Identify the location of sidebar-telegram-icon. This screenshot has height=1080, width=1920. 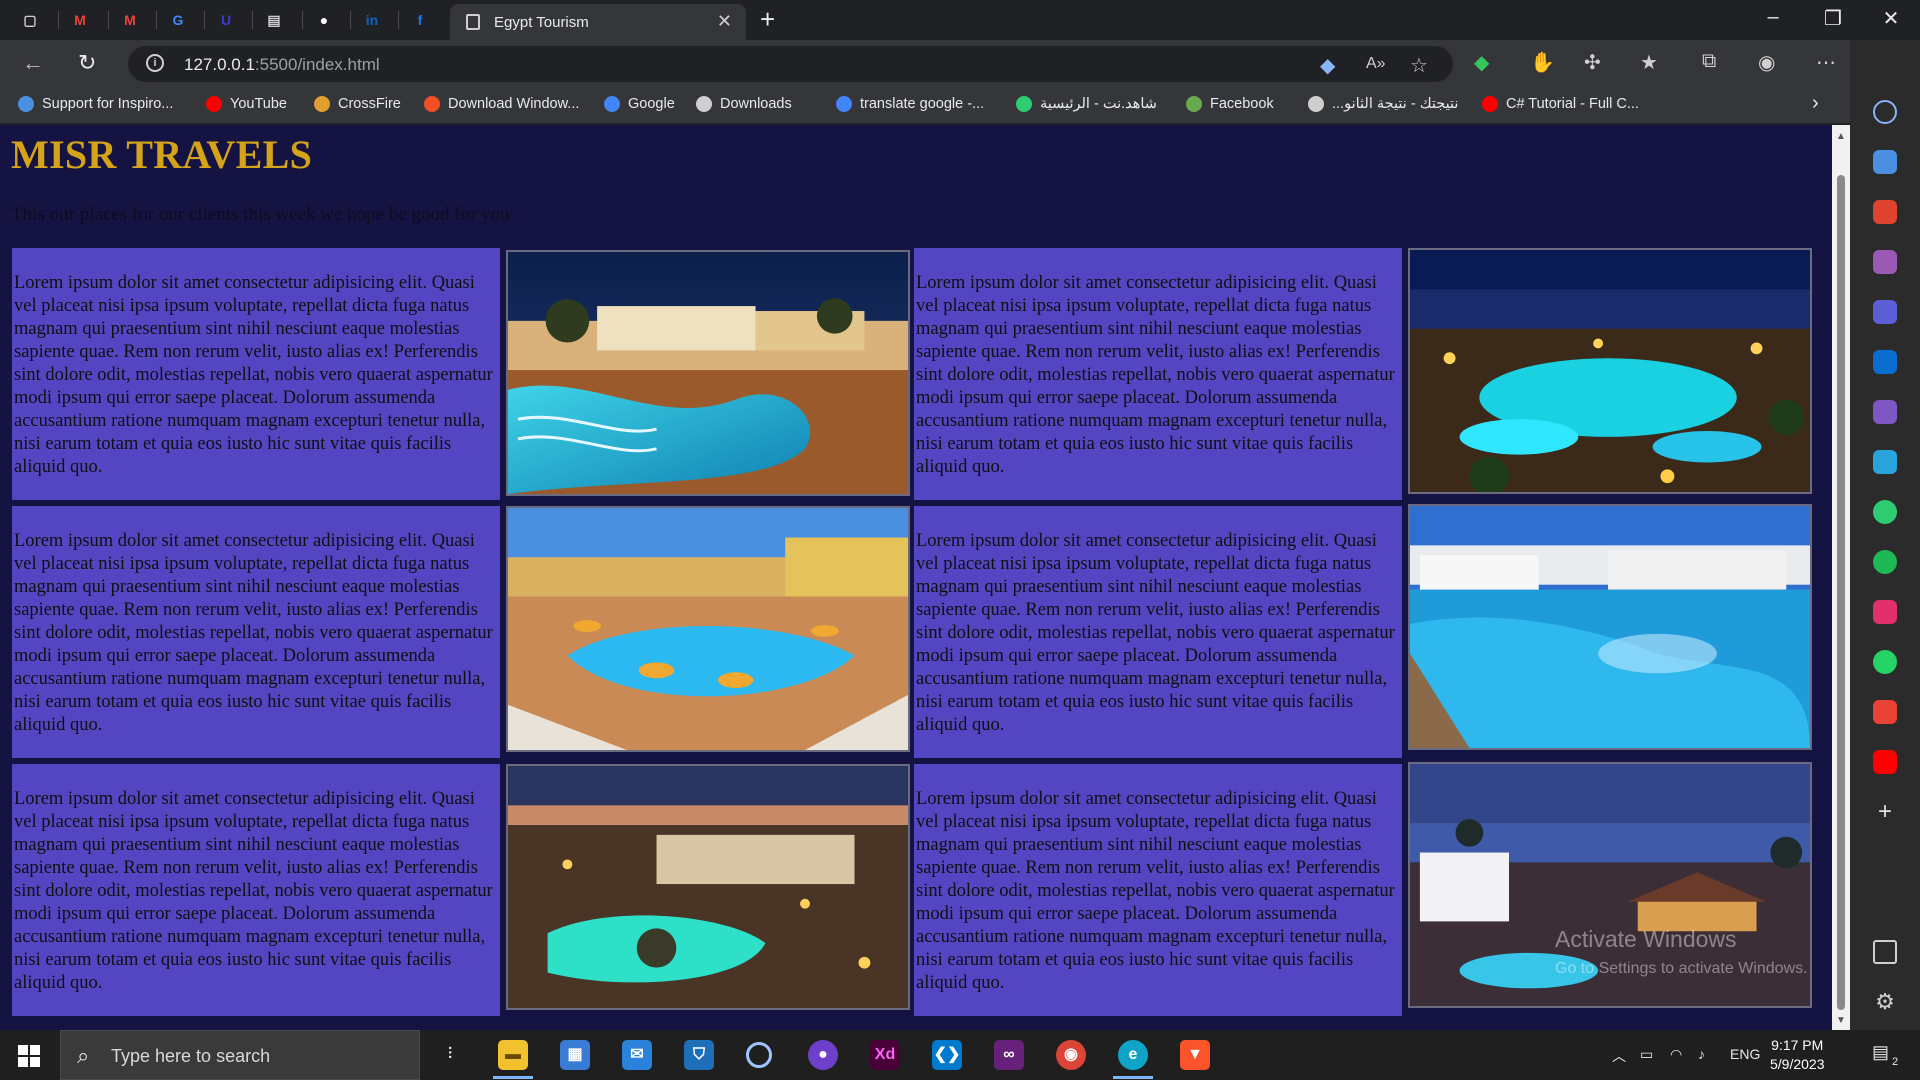
(1885, 462).